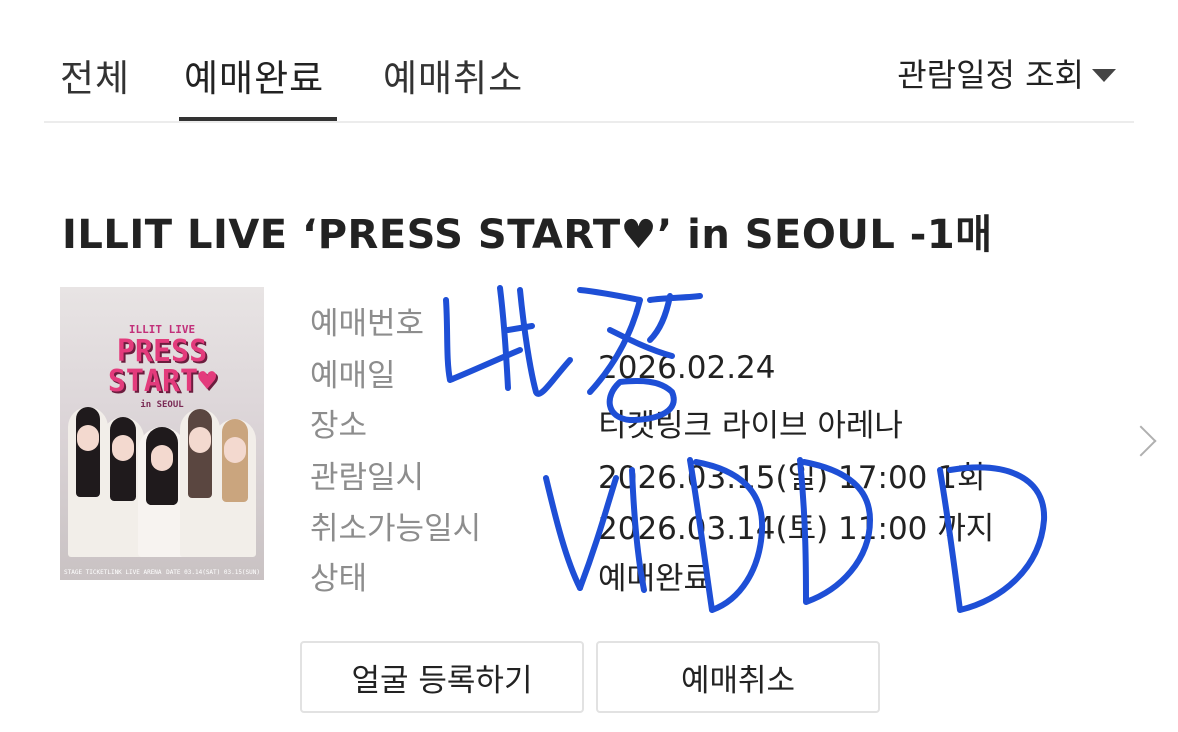 The image size is (1178, 732). I want to click on booking-date-value: 2026.02.24, so click(687, 368).